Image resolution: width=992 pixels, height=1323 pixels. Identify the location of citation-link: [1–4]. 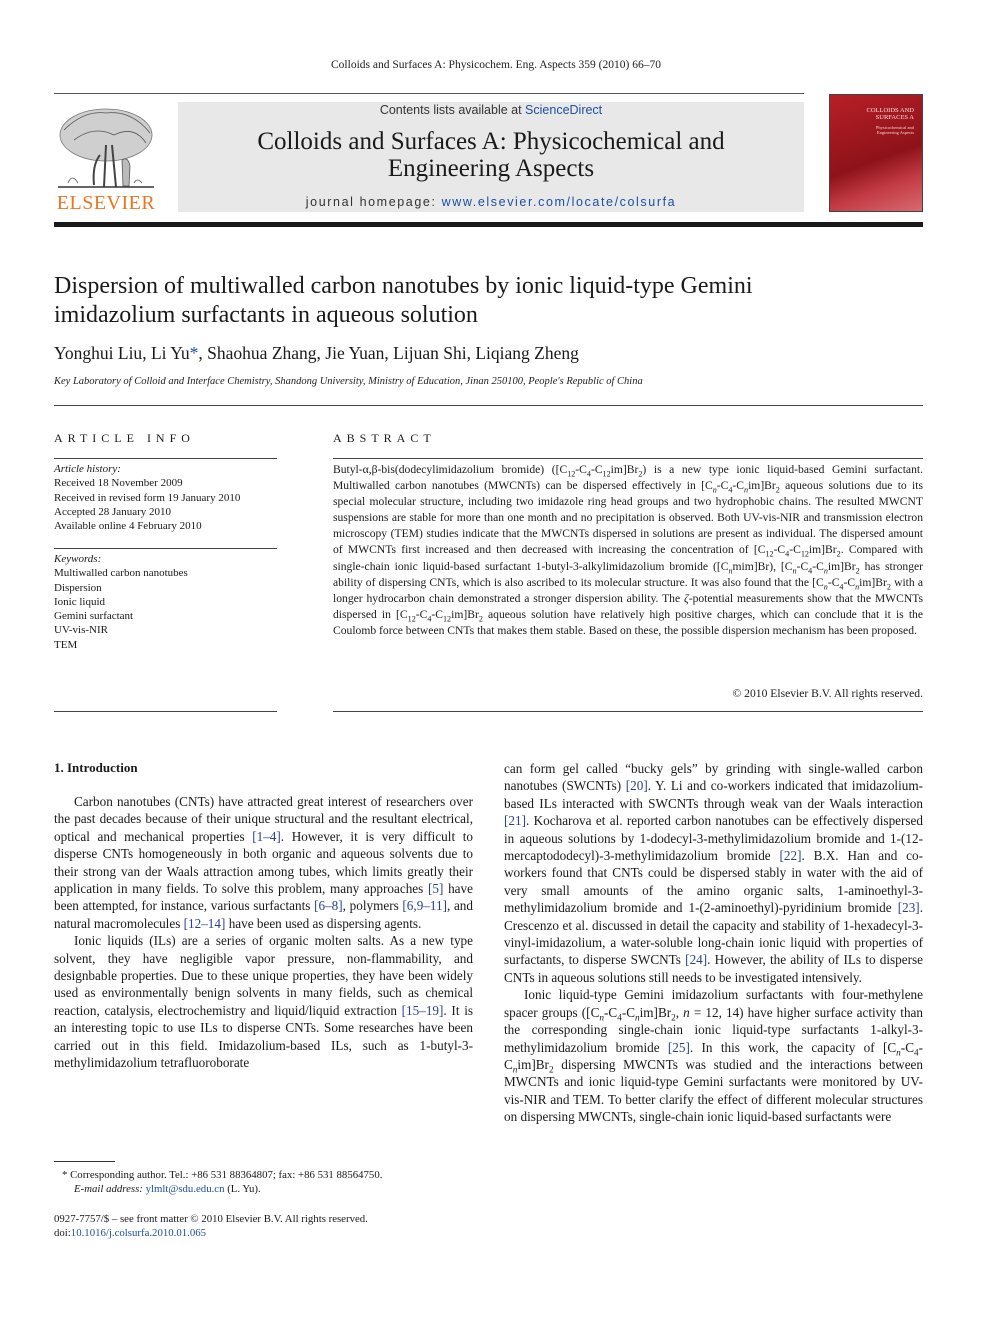
(266, 836).